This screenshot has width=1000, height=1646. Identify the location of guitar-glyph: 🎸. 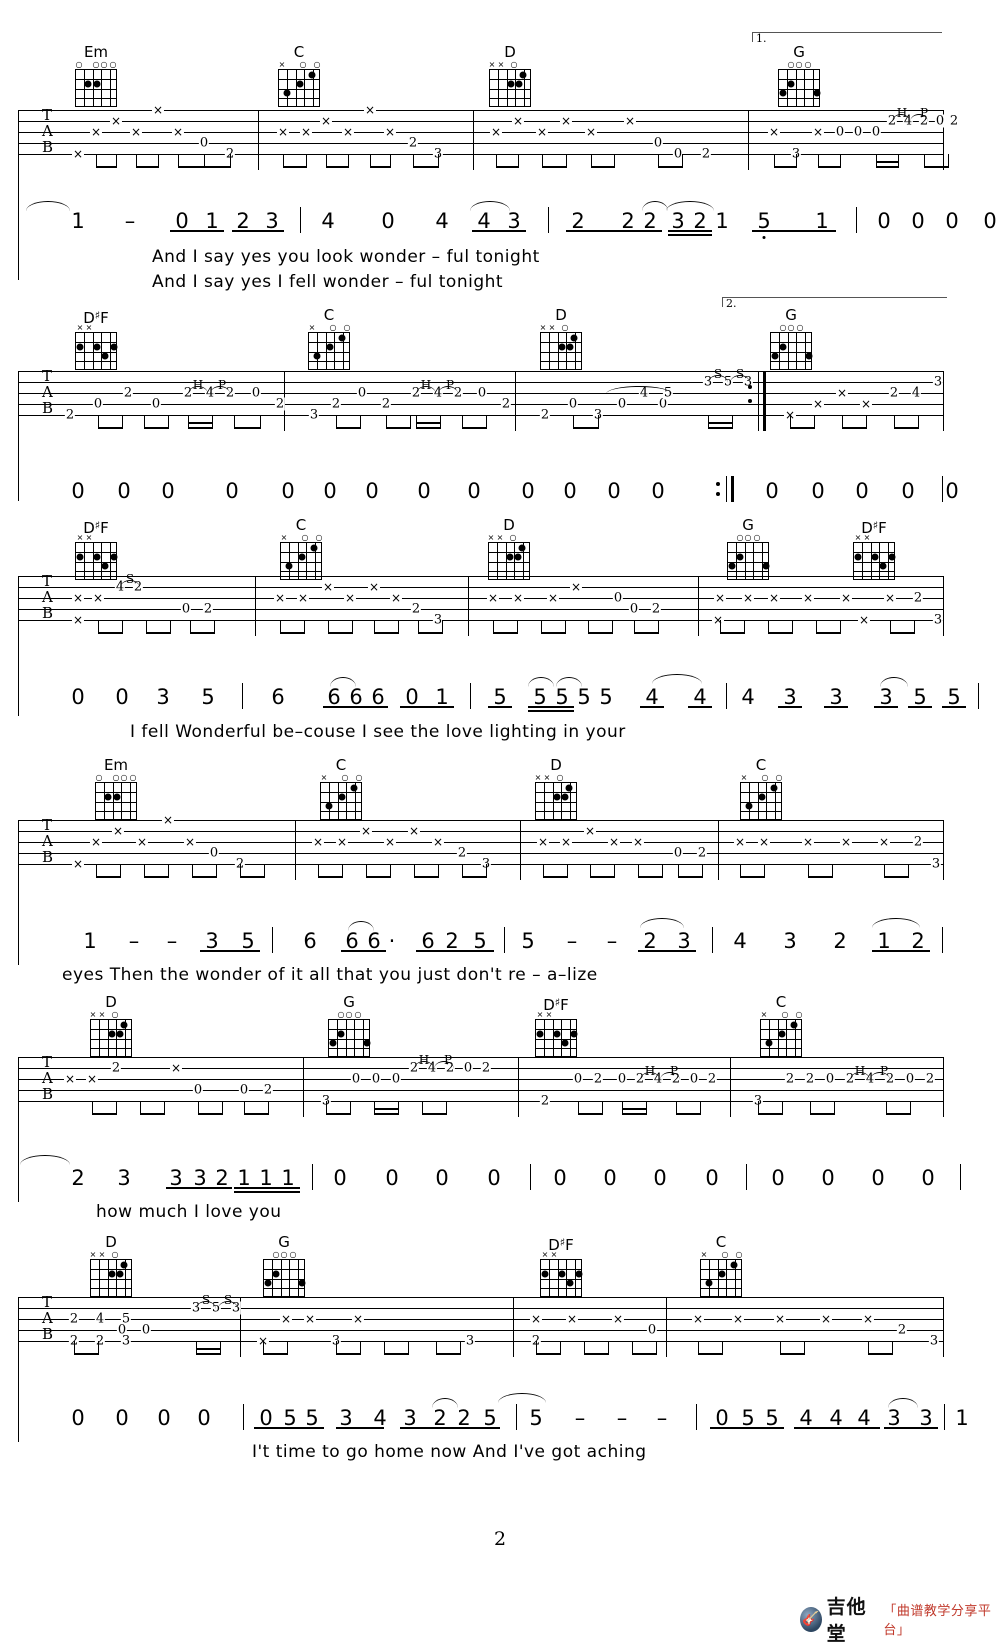
(811, 1619).